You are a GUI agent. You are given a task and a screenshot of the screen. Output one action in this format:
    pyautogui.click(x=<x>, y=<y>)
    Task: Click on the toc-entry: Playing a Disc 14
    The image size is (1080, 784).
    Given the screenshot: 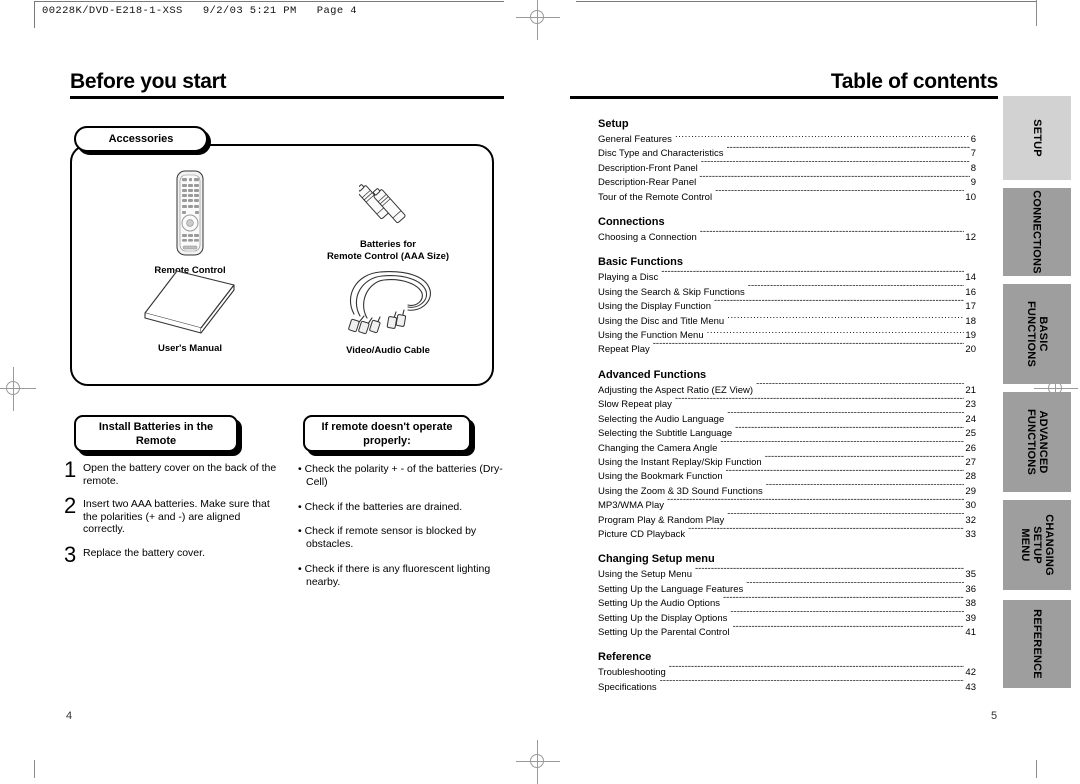 What is the action you would take?
    pyautogui.click(x=787, y=277)
    